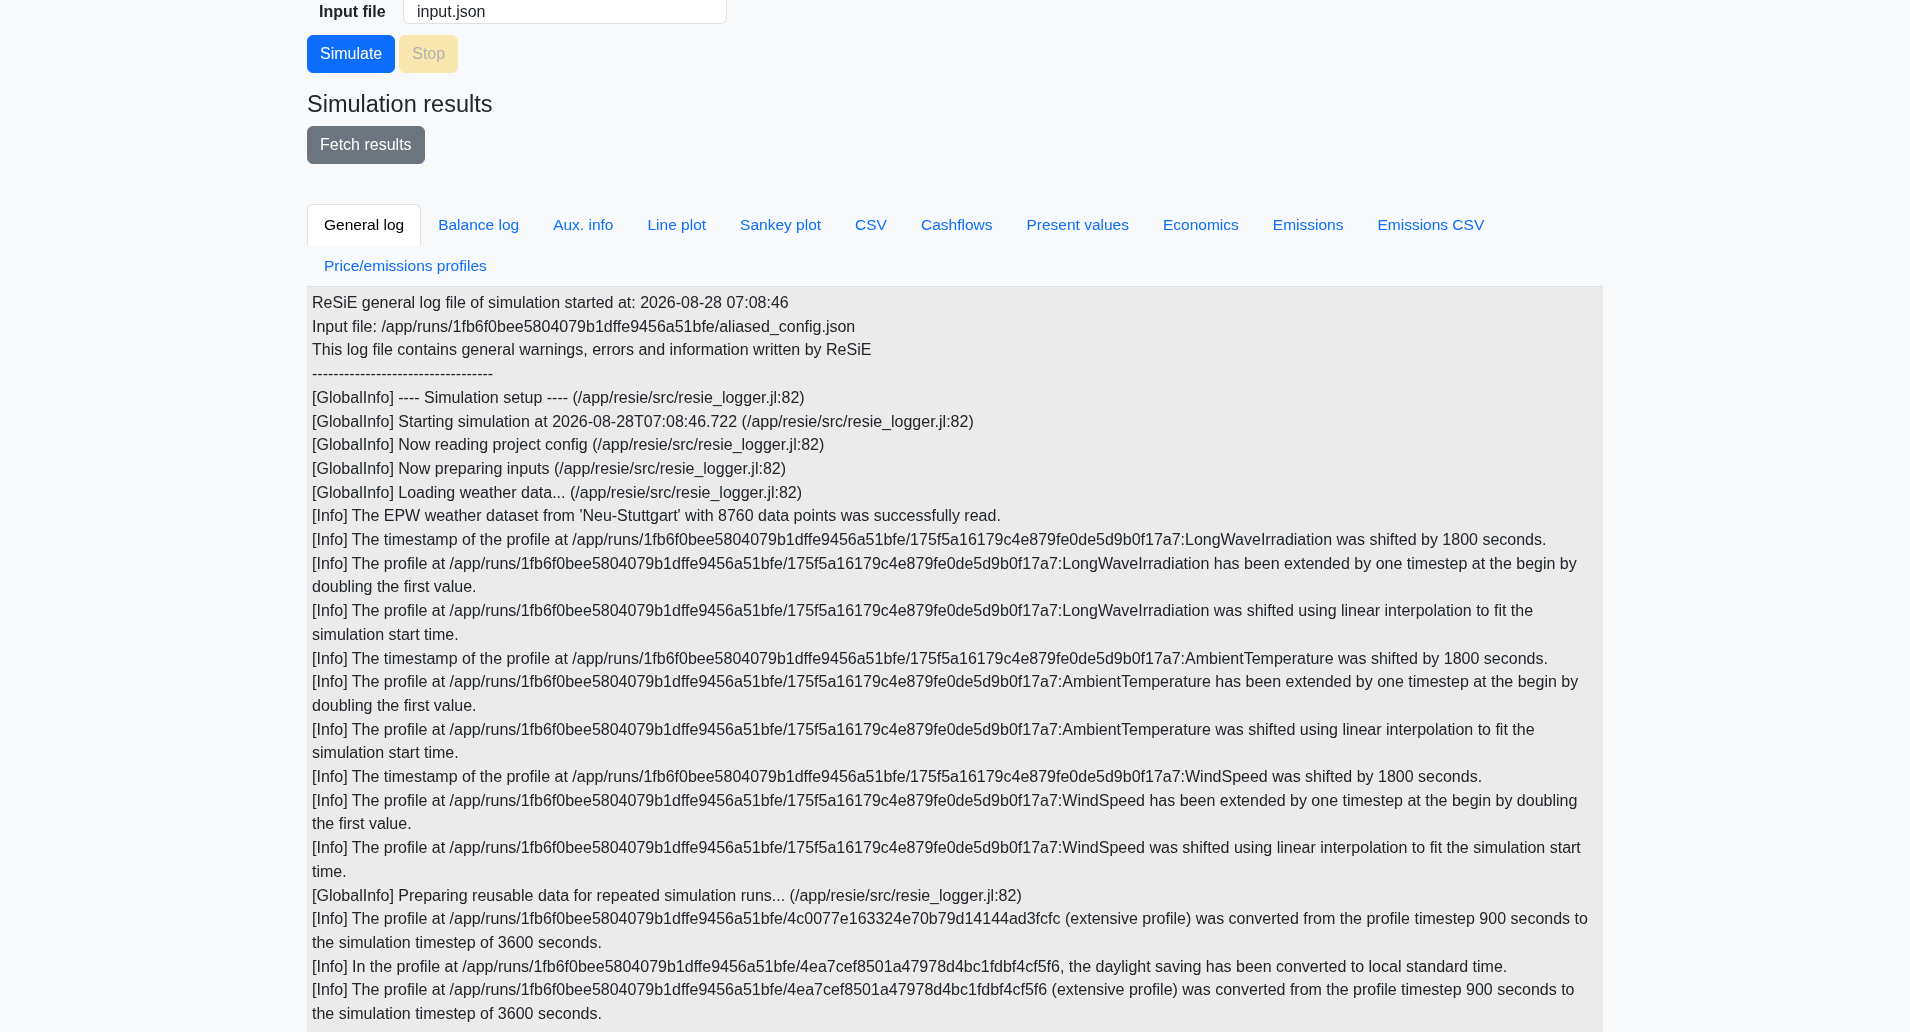 This screenshot has height=1032, width=1910. Describe the element at coordinates (565, 12) in the screenshot. I see `input-field: input.json` at that location.